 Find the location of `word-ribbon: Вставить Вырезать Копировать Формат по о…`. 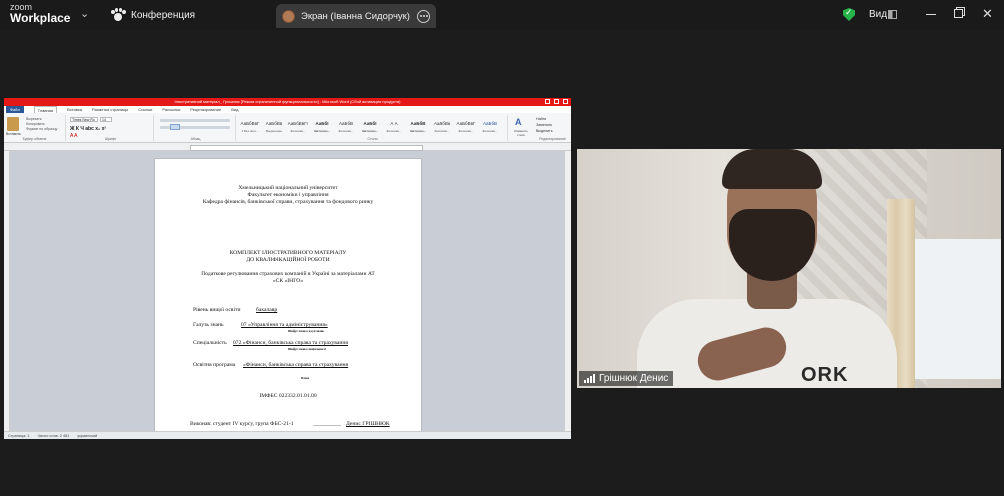

word-ribbon: Вставить Вырезать Копировать Формат по о… is located at coordinates (287, 128).